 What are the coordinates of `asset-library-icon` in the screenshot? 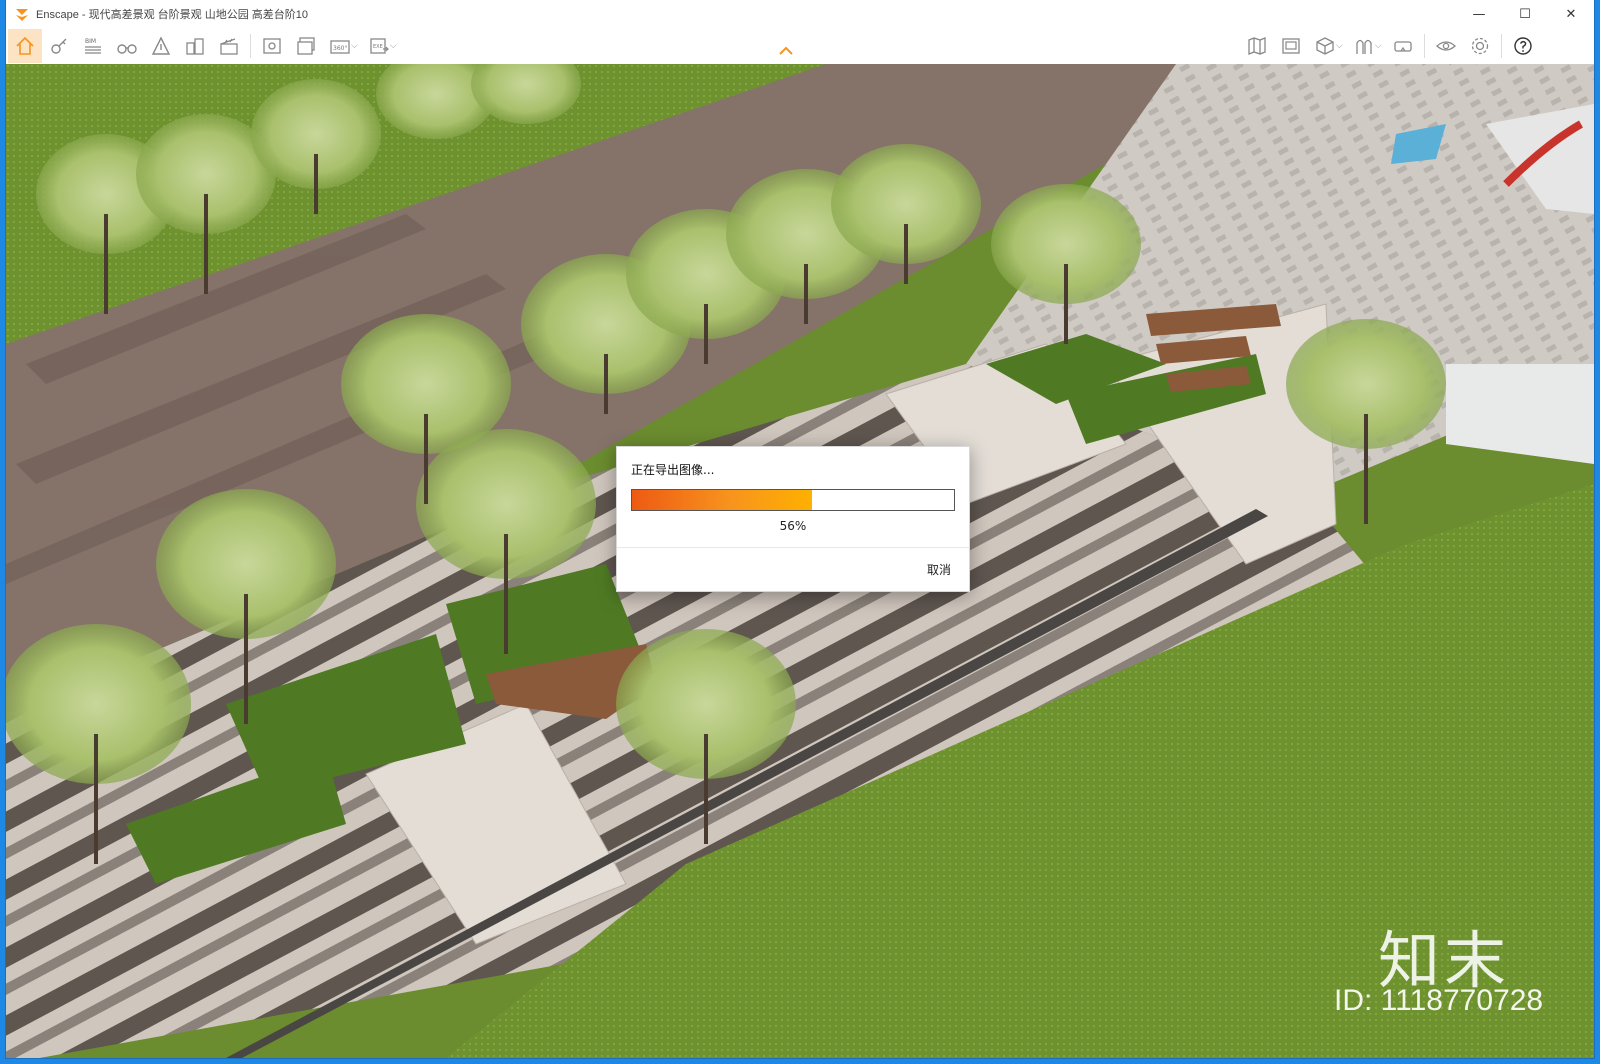 It's located at (1364, 46).